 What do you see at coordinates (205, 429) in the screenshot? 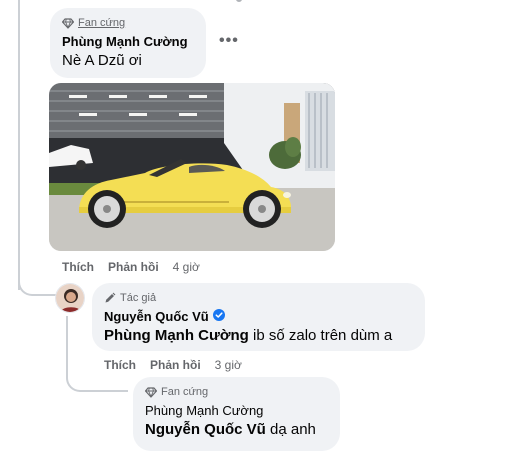
I see `mention-link: Nguyễn Quốc Vũ` at bounding box center [205, 429].